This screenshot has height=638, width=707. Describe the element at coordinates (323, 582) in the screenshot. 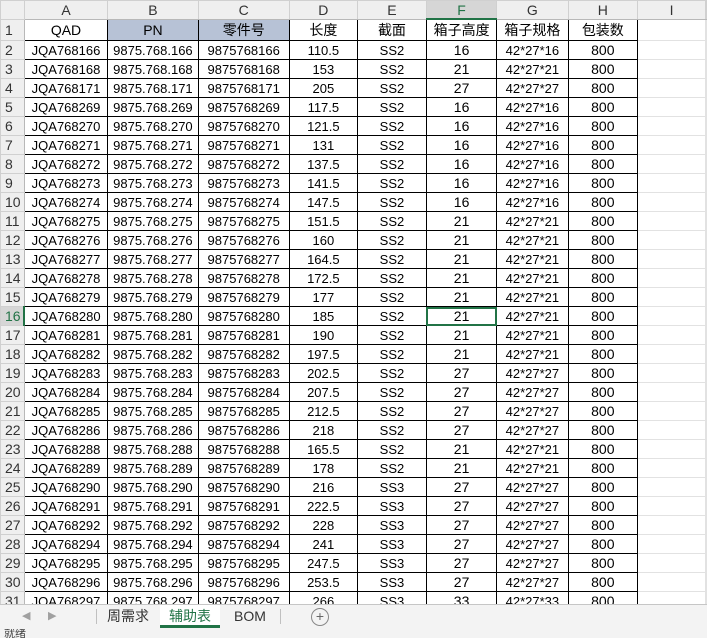

I see `cell: 253.5` at that location.